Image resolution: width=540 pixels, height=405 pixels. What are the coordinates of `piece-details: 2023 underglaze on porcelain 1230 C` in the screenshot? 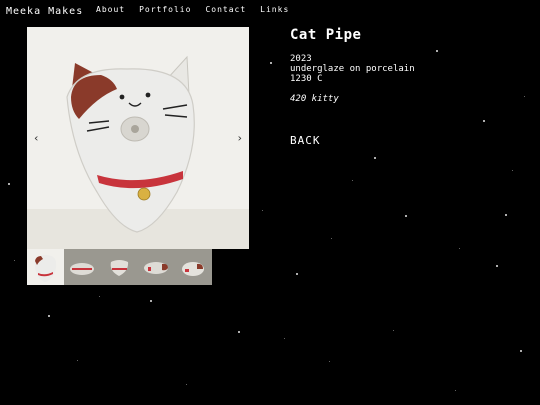 It's located at (352, 69).